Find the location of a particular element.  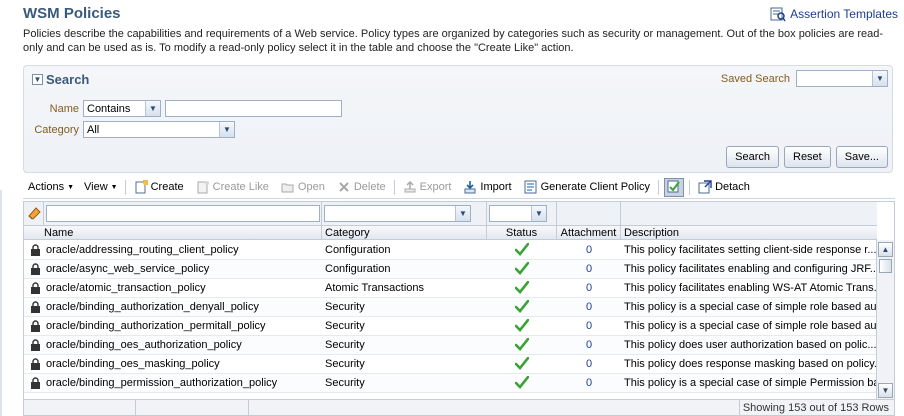

attachment-filter-cell is located at coordinates (589, 213).